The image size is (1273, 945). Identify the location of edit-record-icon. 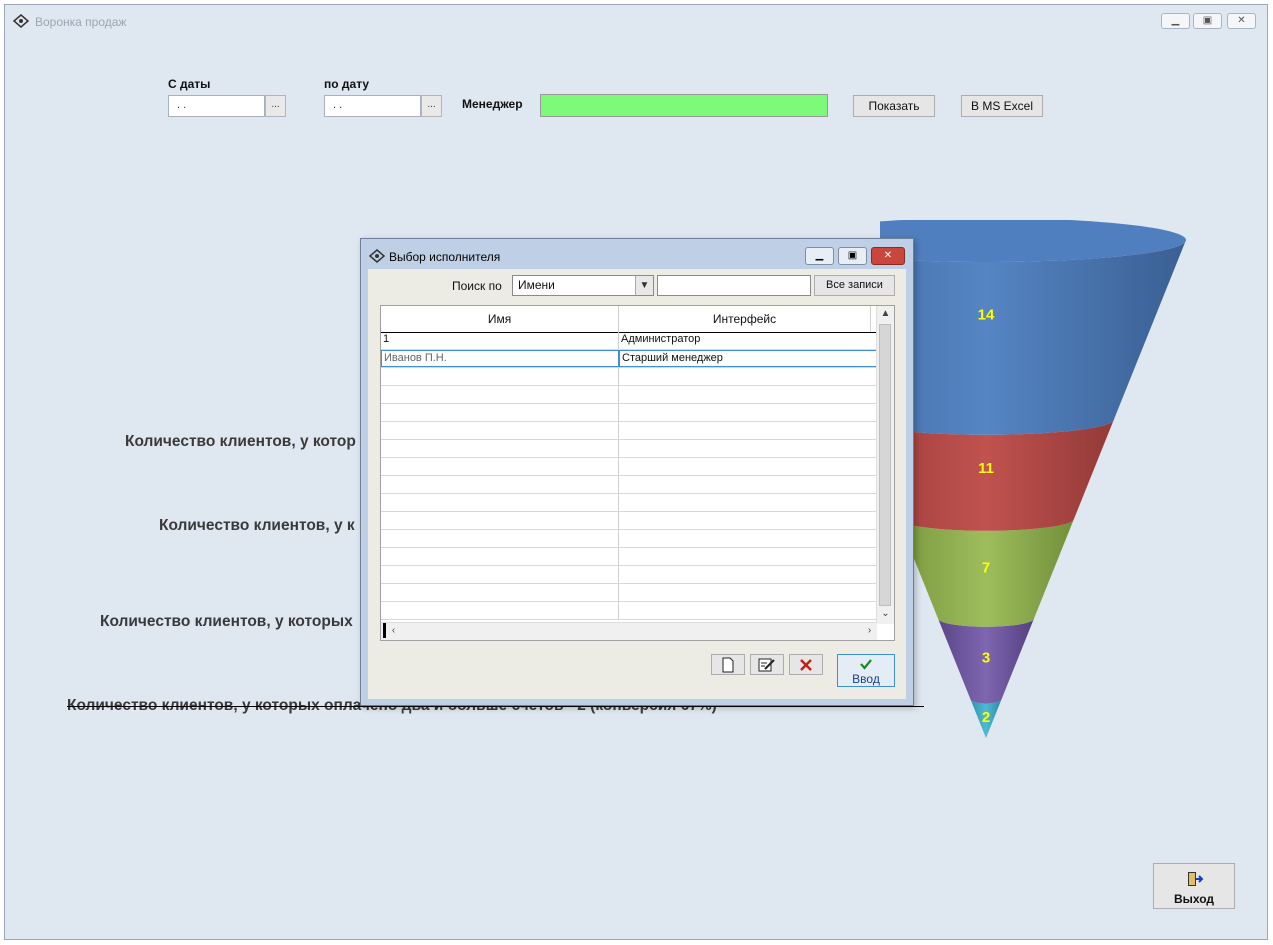
(766, 665).